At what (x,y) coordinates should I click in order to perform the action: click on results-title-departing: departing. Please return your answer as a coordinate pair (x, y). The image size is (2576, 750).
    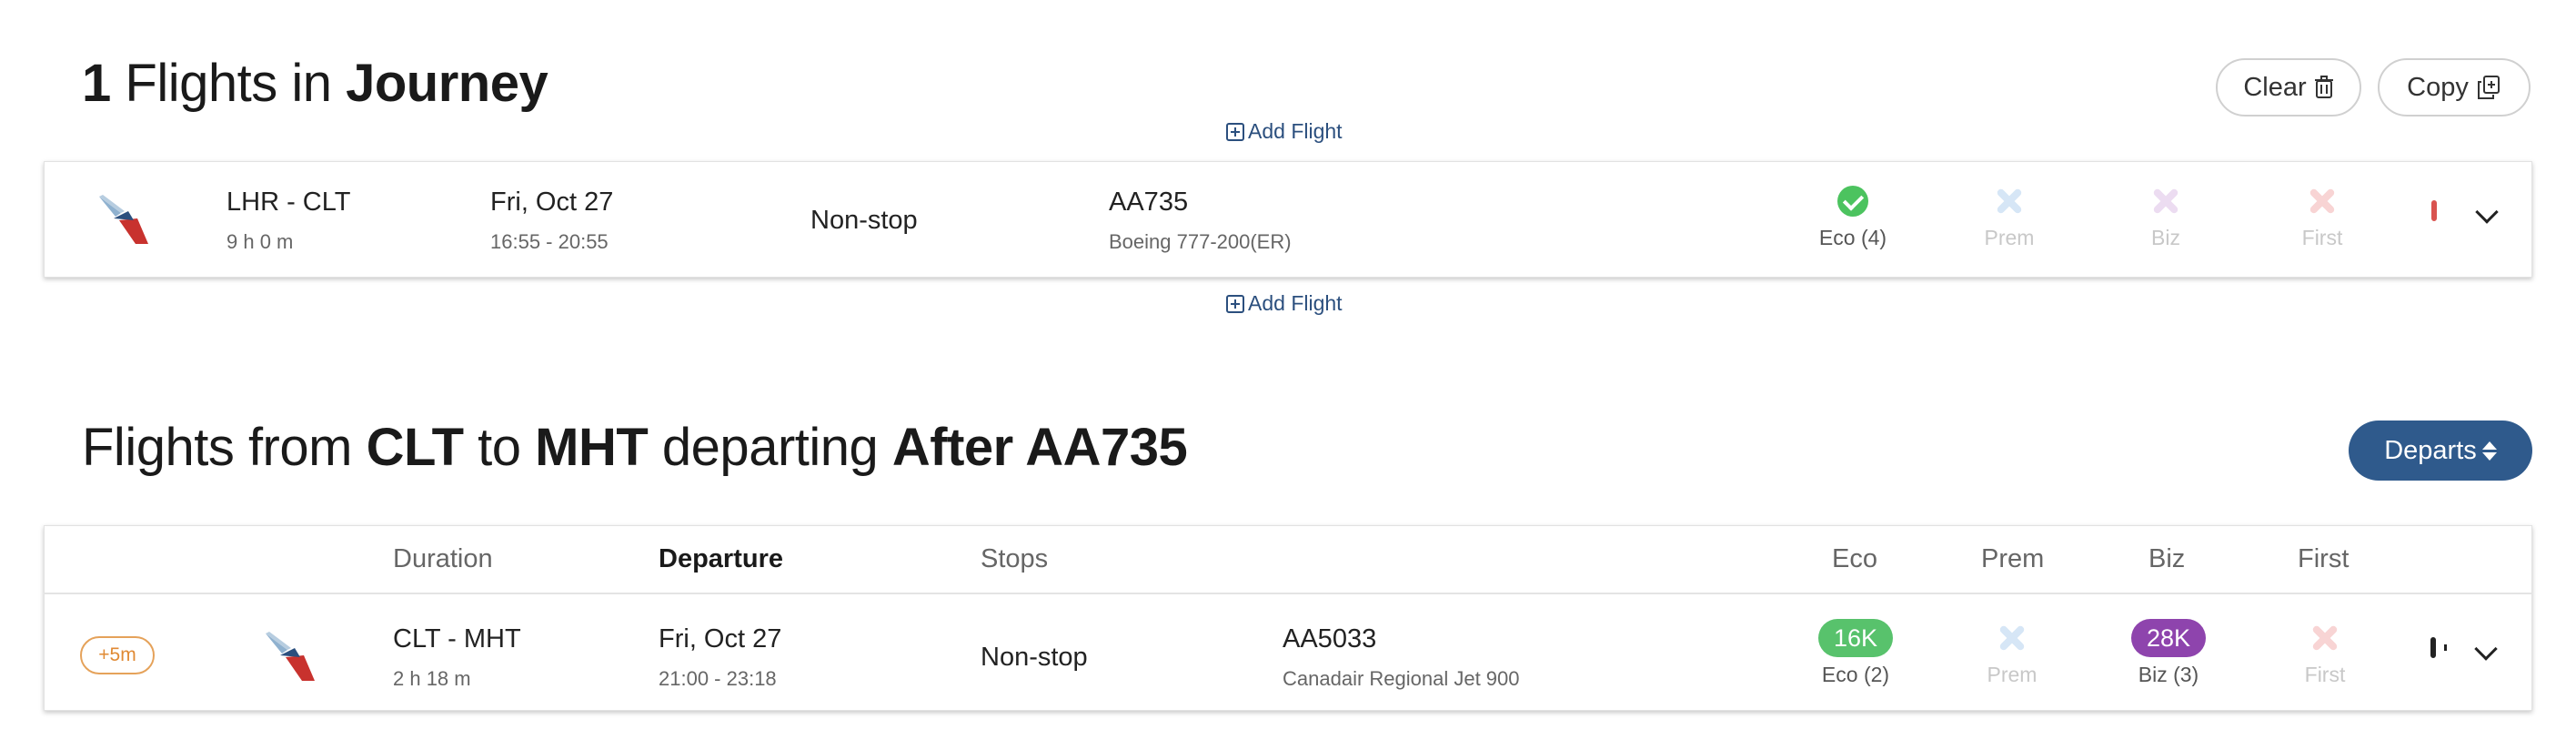
    Looking at the image, I should click on (770, 448).